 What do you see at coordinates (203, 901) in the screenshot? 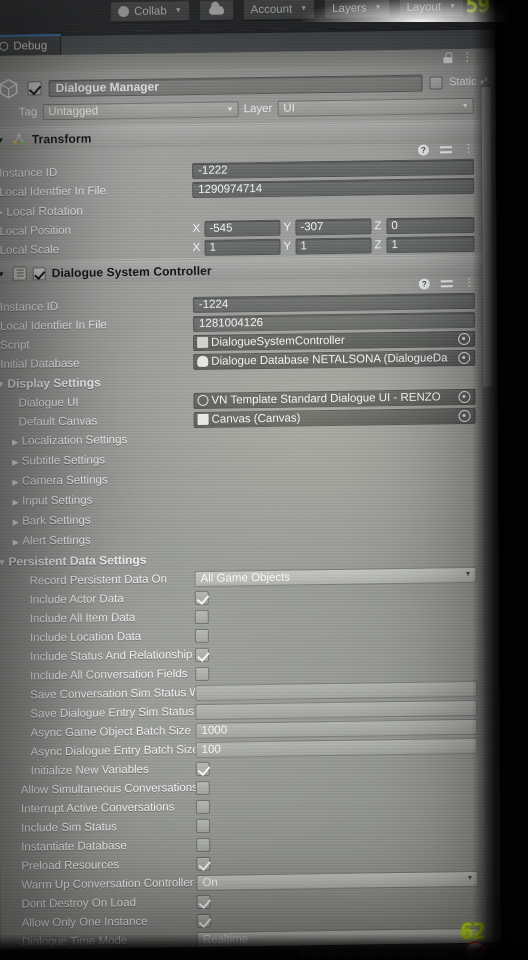
I see `dont-destroy-on-load-checkbox` at bounding box center [203, 901].